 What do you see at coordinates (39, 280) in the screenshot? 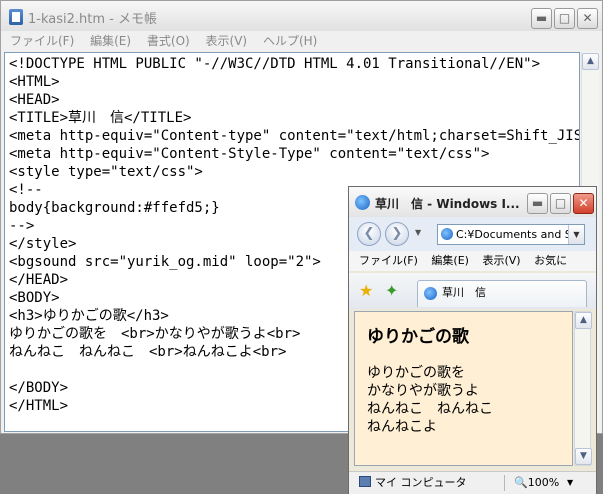
I see `code-line: </HEAD>` at bounding box center [39, 280].